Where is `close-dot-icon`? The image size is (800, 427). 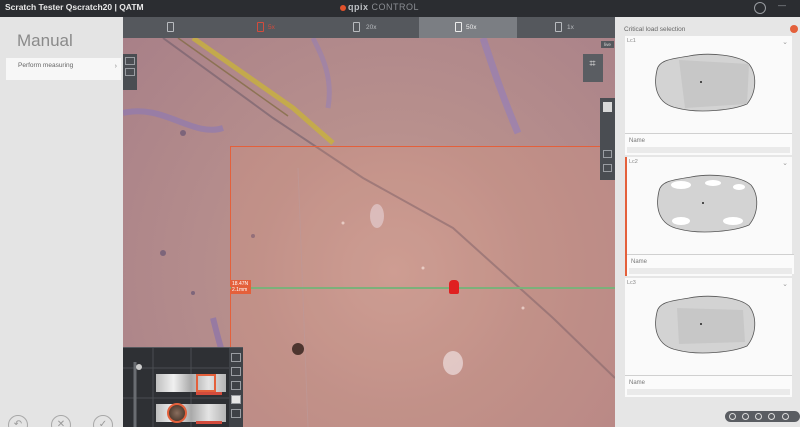
close-dot-icon is located at coordinates (794, 29).